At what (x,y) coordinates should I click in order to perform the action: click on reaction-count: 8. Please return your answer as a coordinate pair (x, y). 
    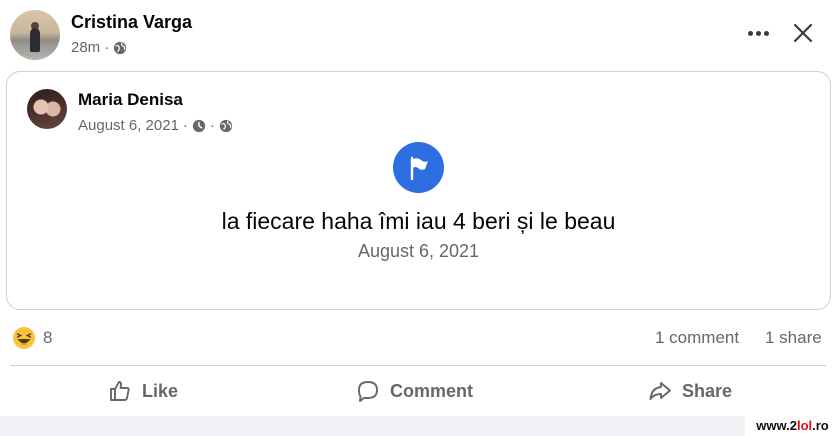
    Looking at the image, I should click on (47, 338).